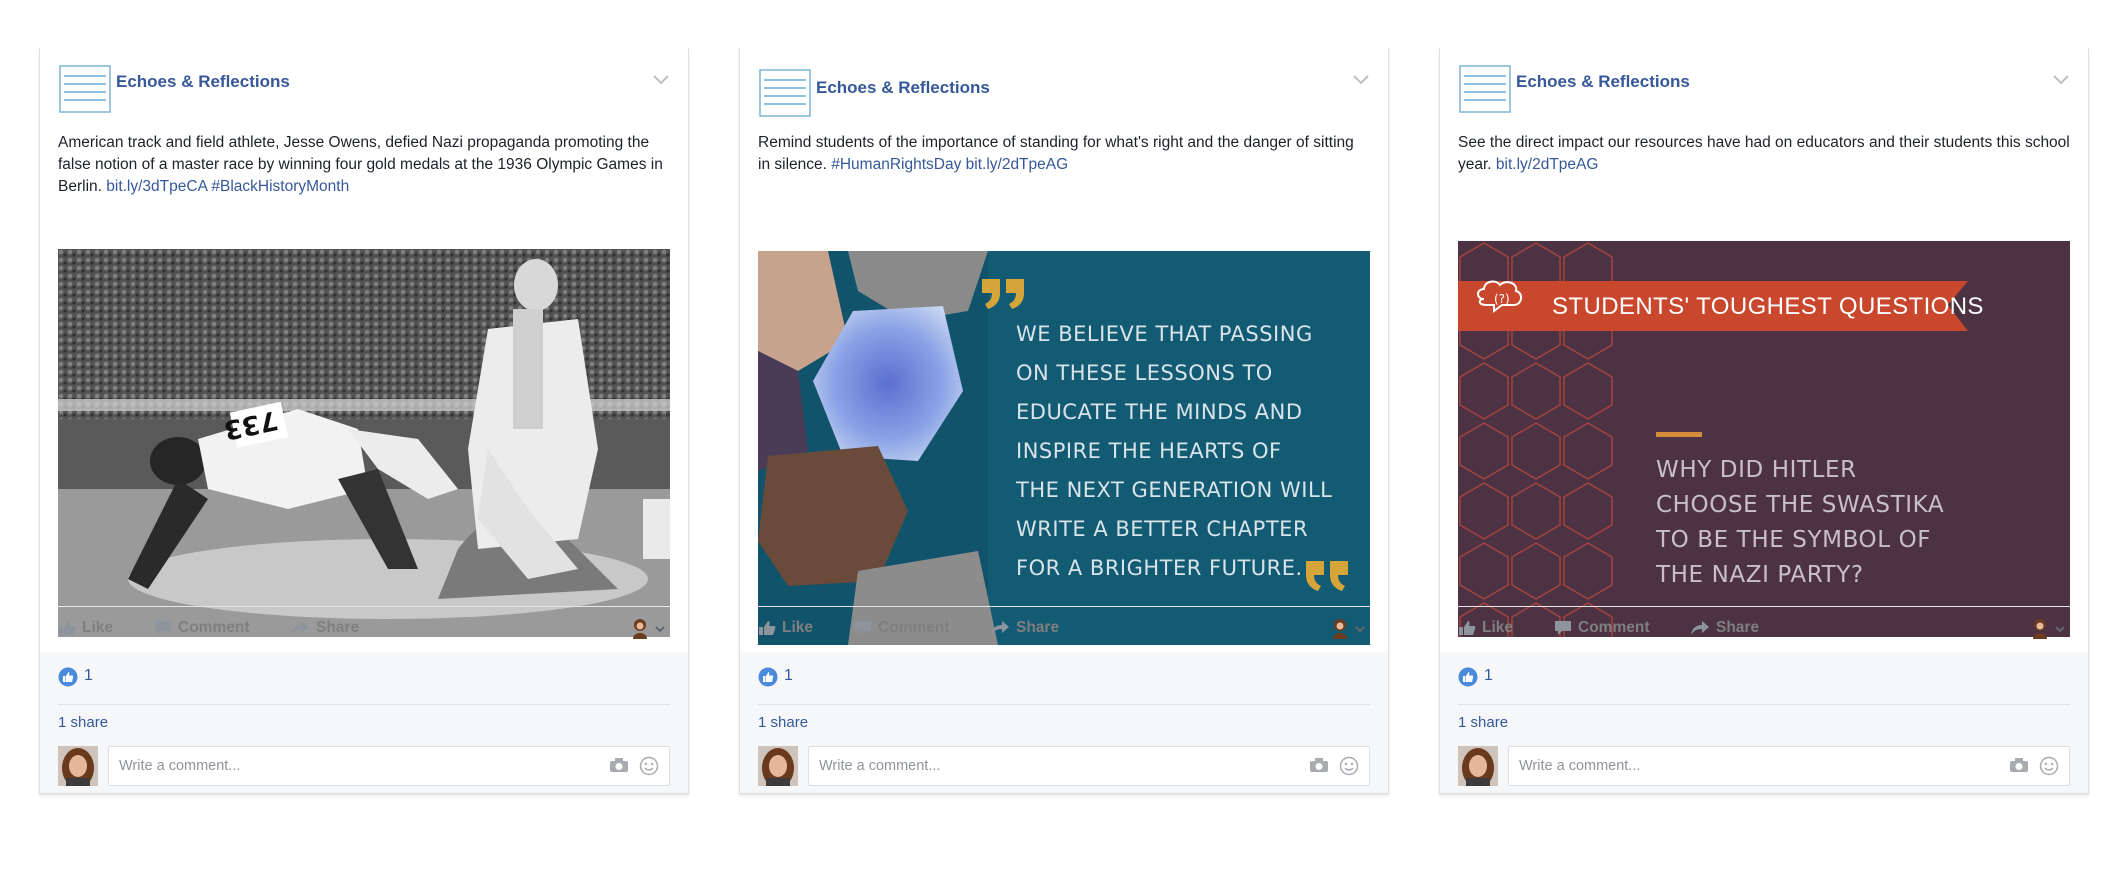 The image size is (2128, 874). What do you see at coordinates (1149, 451) in the screenshot?
I see `quote-line: INSPIRE THE HEARTS OF` at bounding box center [1149, 451].